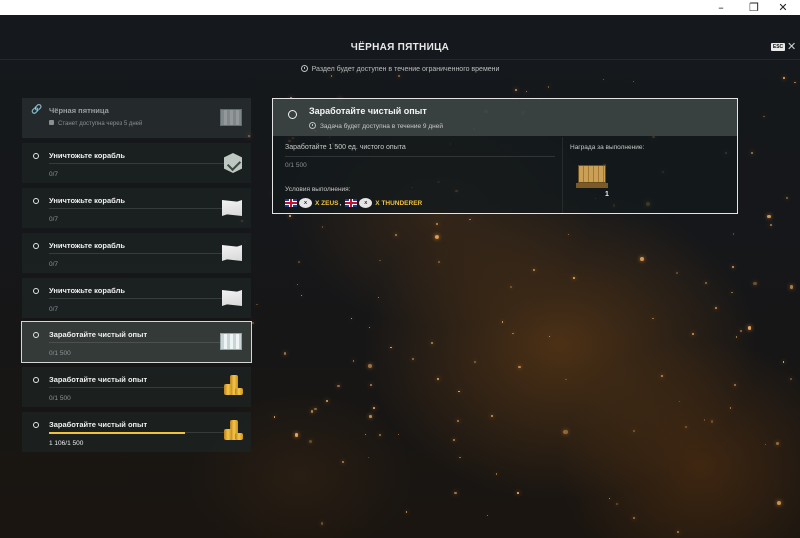  I want to click on chevron-badge-icon, so click(233, 163).